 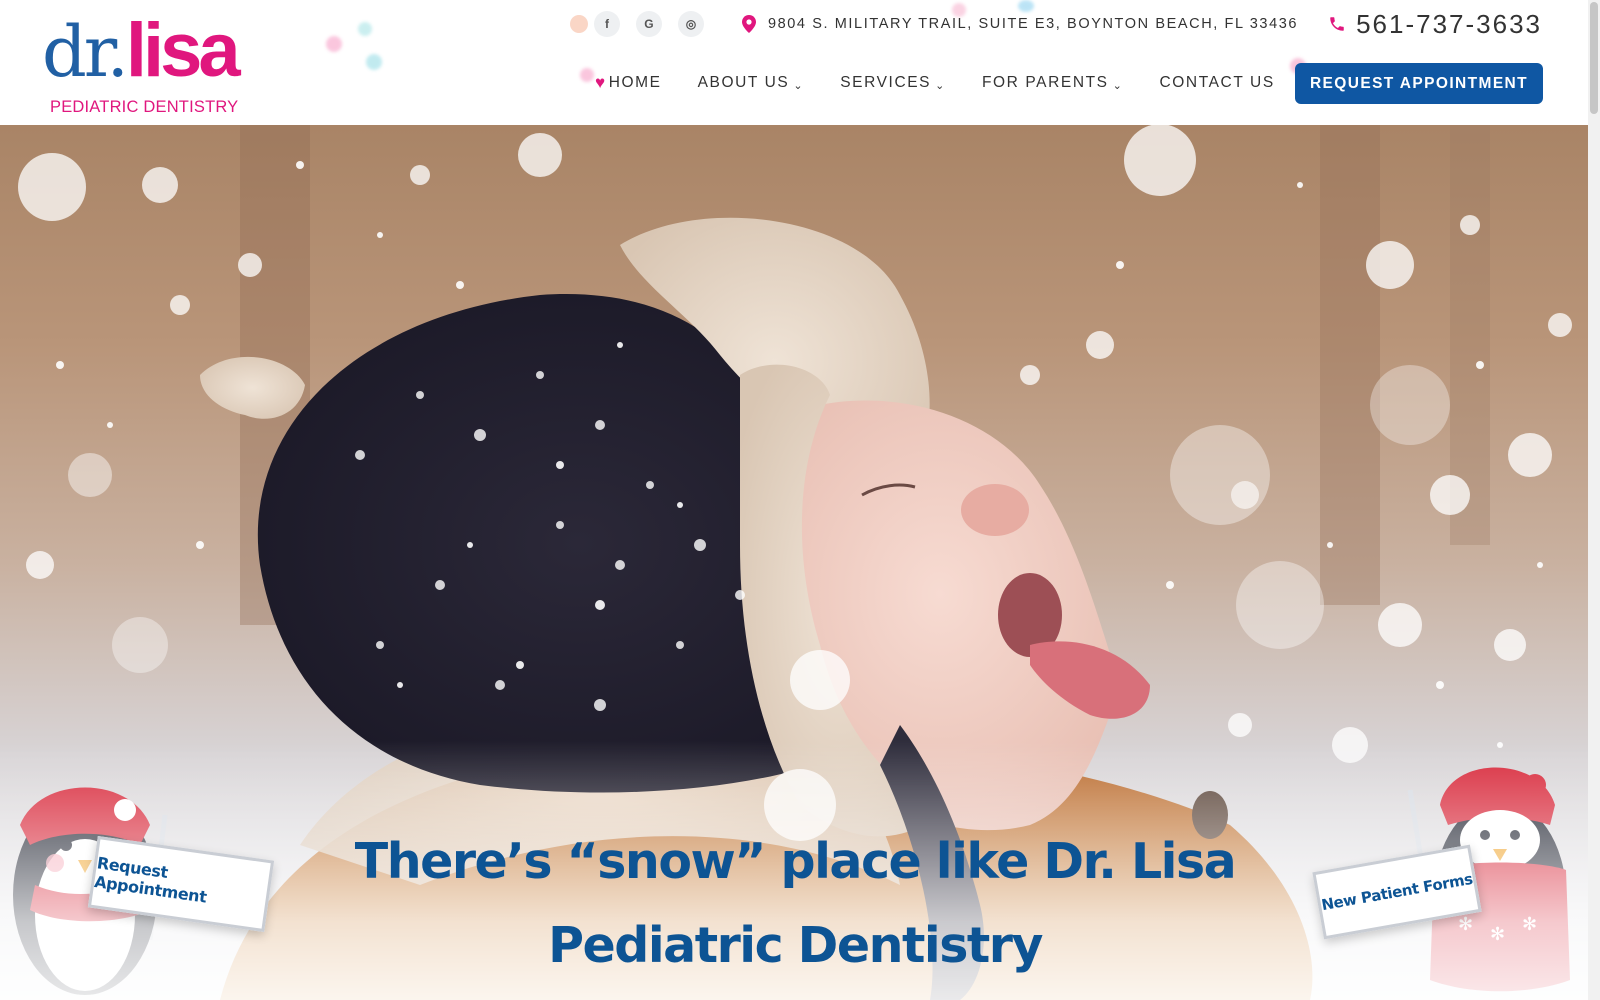 I want to click on nav-for-parents: FOR PARENTS ⌄, so click(x=1053, y=83).